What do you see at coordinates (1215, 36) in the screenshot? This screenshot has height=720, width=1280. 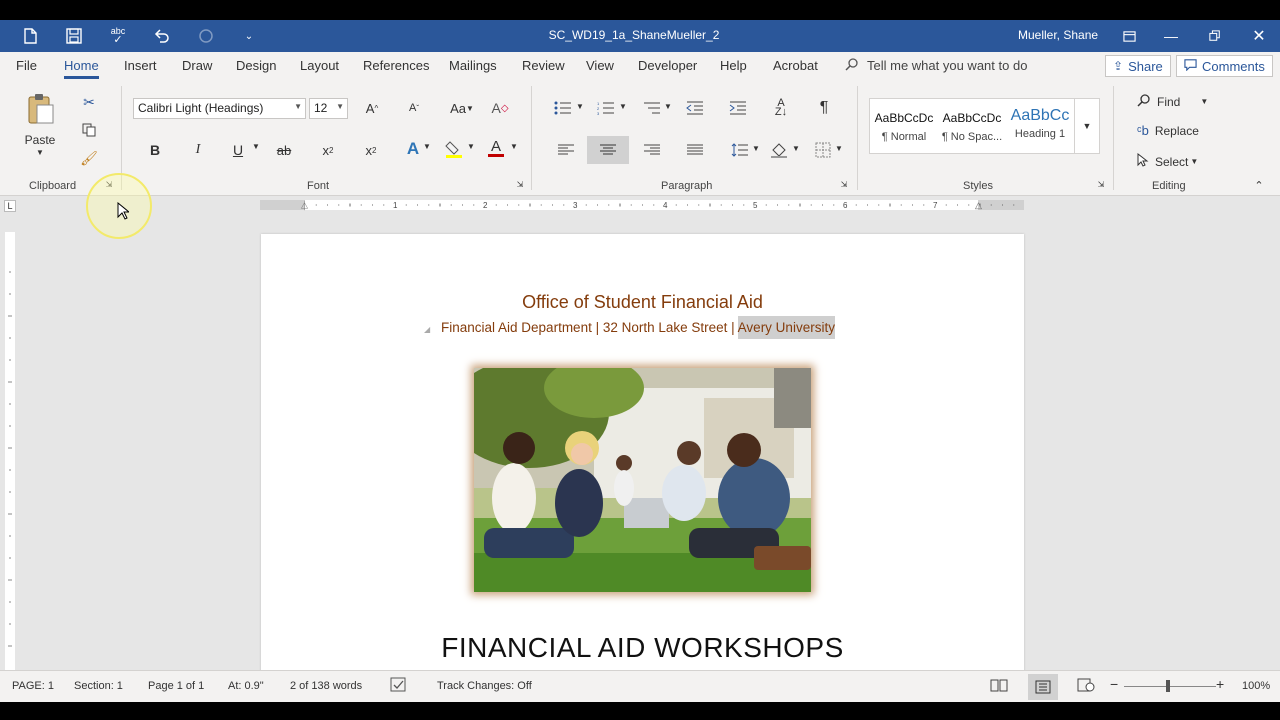 I see `restore-icon` at bounding box center [1215, 36].